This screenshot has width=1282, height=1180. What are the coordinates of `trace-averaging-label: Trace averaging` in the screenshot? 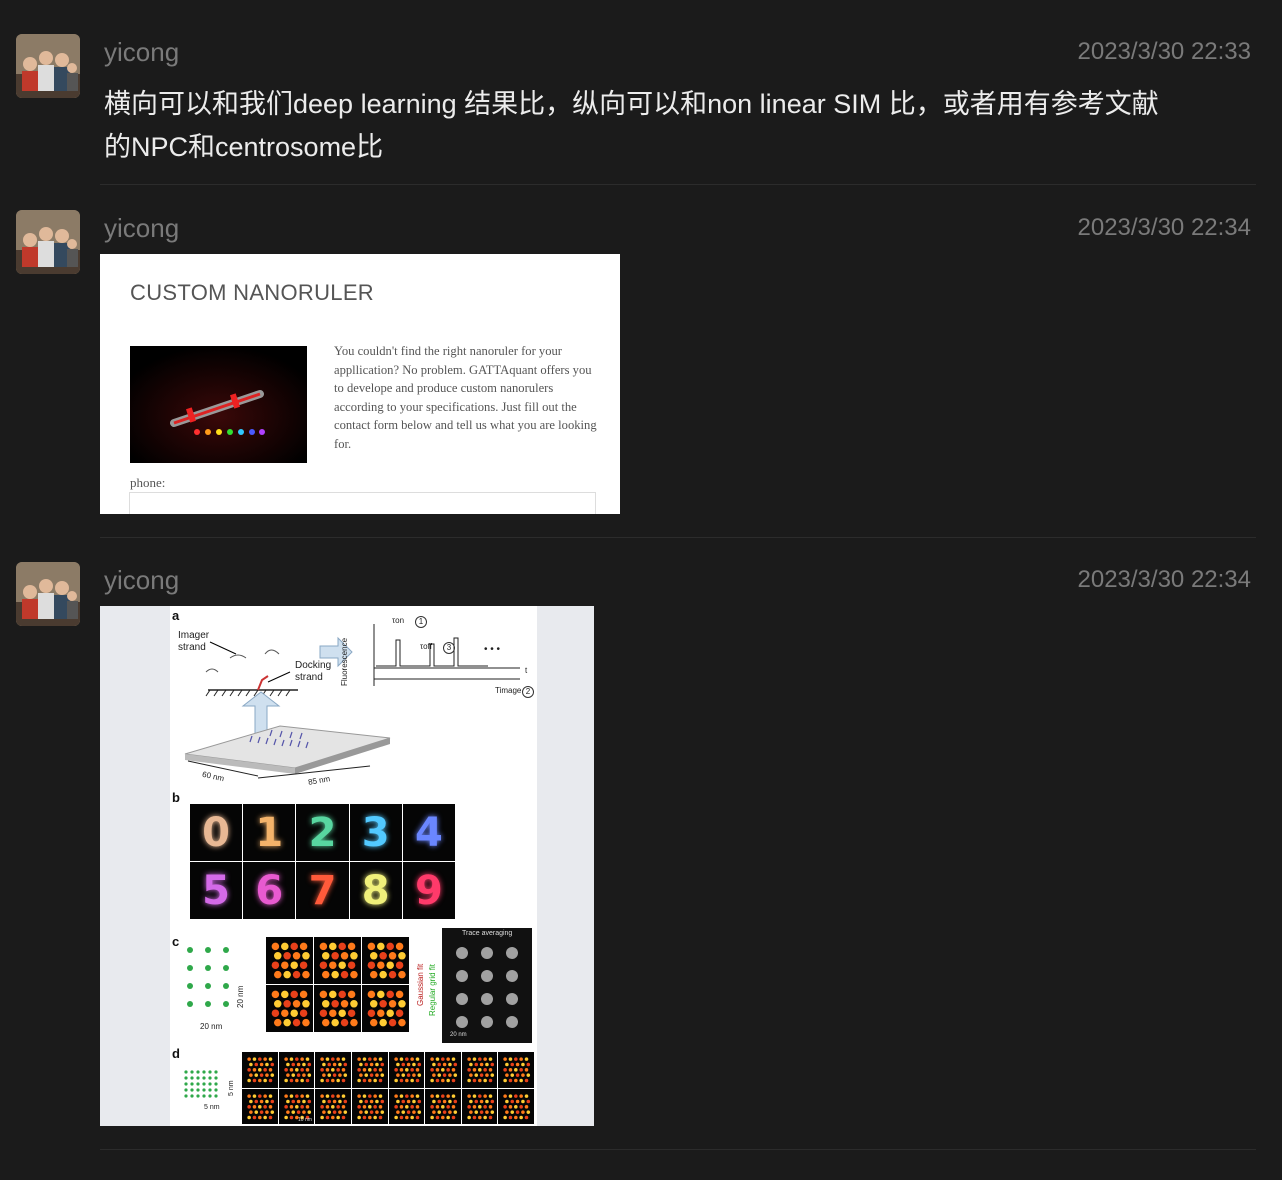 It's located at (487, 933).